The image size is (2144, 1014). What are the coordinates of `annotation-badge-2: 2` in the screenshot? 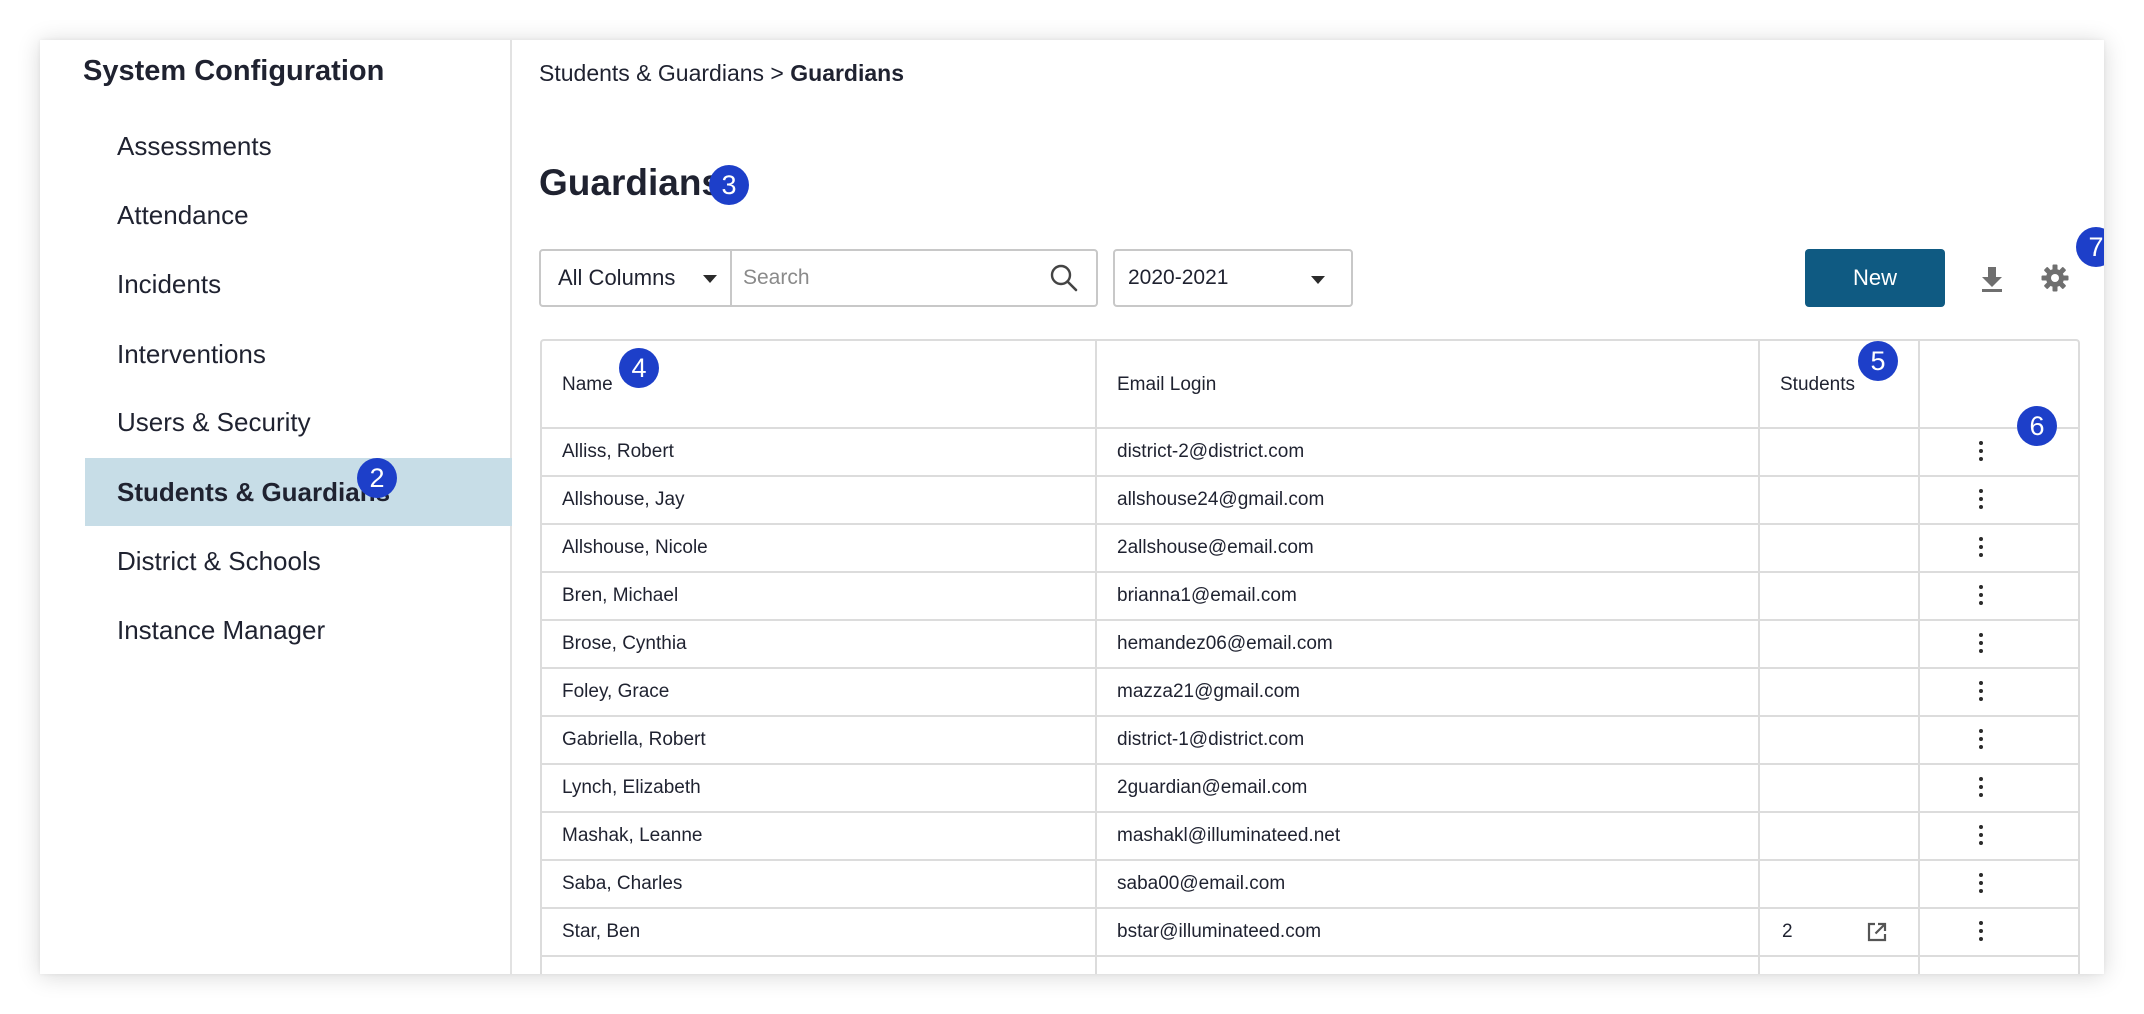 It's located at (377, 478).